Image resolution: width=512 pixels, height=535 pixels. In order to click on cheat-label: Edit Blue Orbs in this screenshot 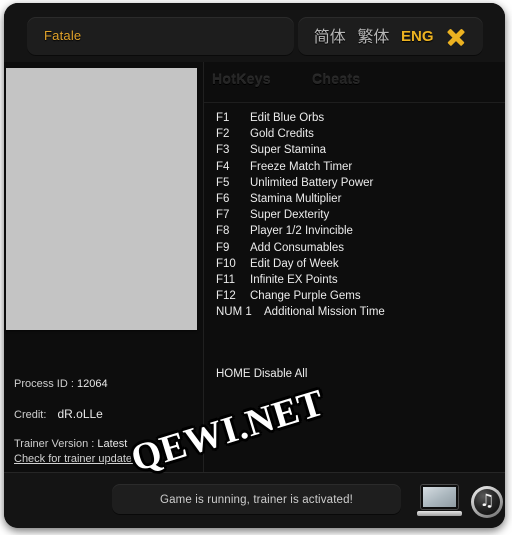, I will do `click(287, 118)`.